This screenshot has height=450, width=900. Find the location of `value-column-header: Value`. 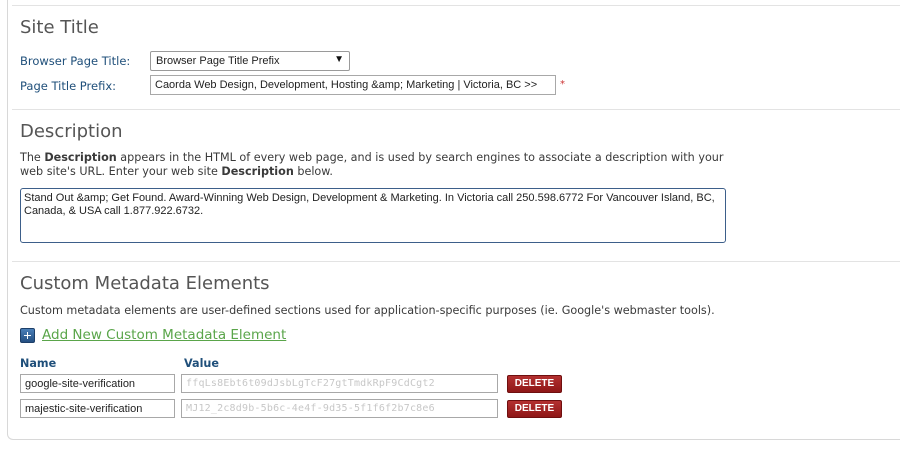

value-column-header: Value is located at coordinates (201, 363).